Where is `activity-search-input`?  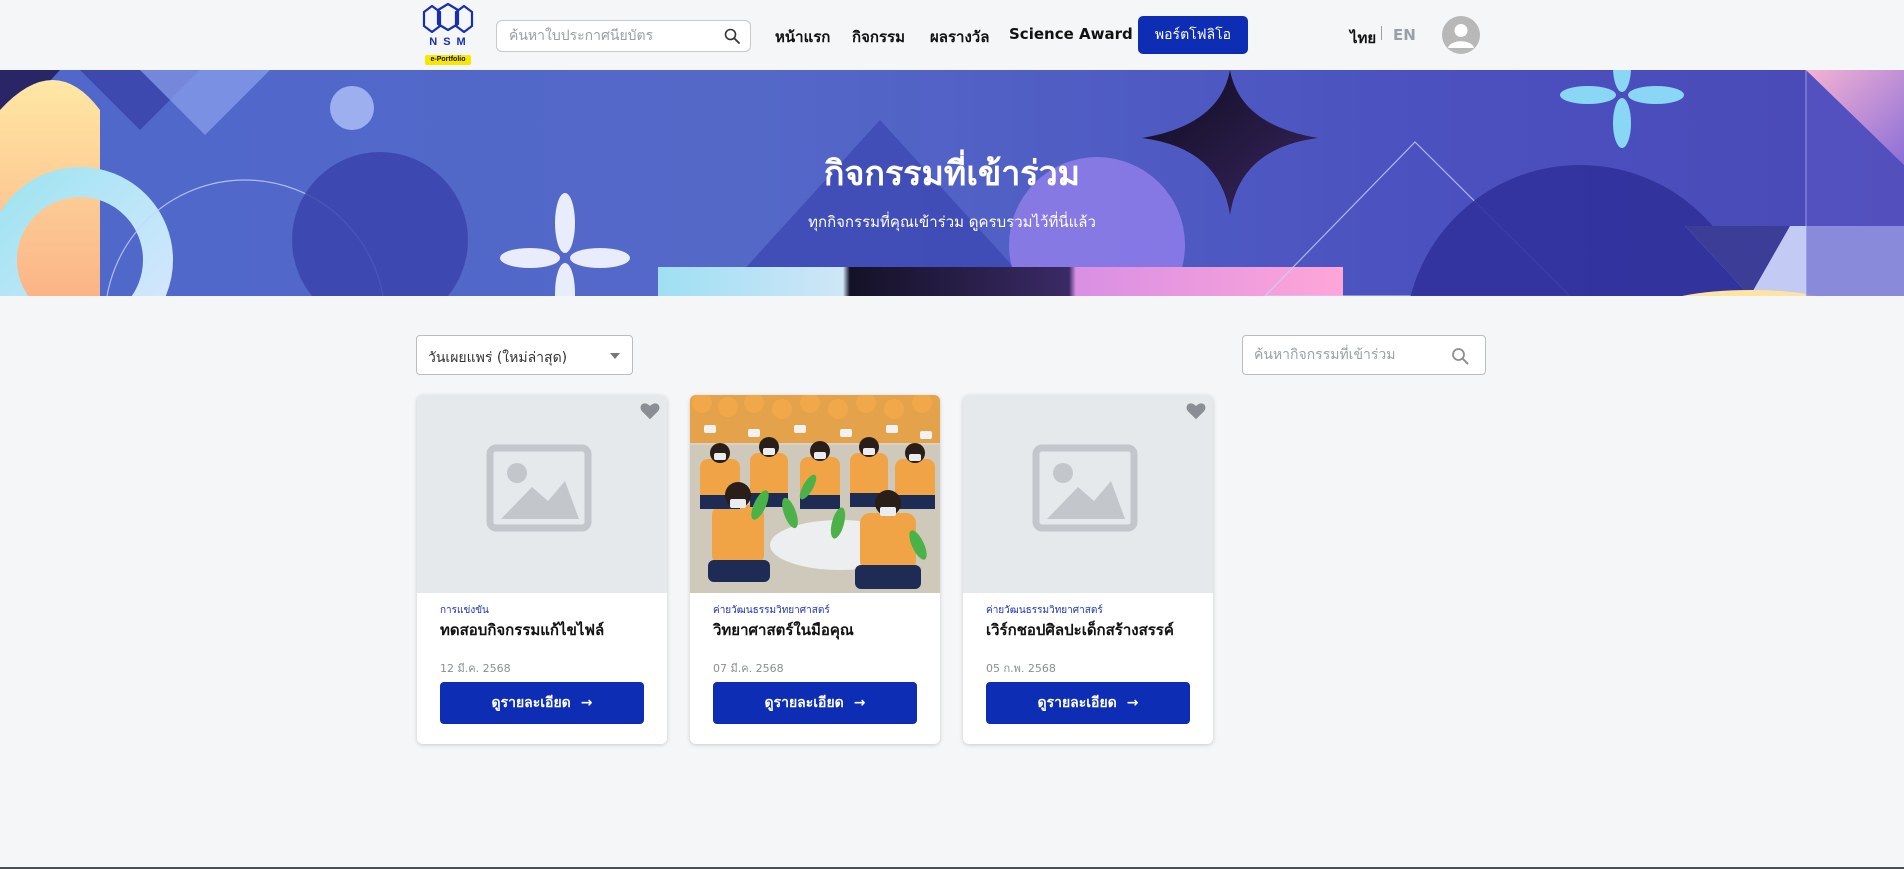 activity-search-input is located at coordinates (1343, 355).